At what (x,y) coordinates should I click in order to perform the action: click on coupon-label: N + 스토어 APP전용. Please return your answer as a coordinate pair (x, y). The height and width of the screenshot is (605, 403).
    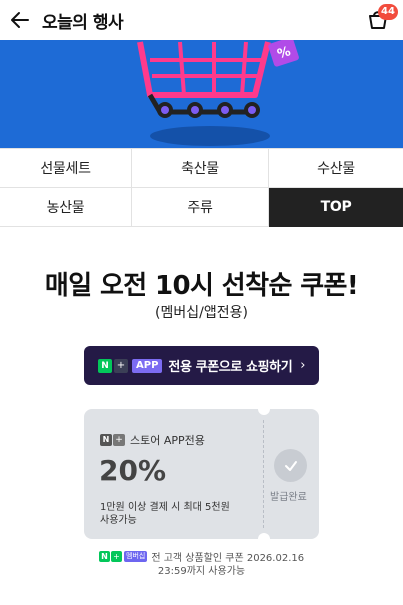
    Looking at the image, I should click on (152, 440).